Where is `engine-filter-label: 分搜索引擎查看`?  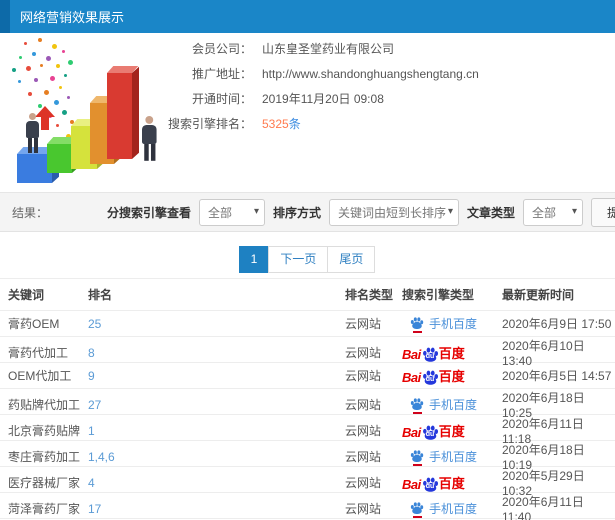 engine-filter-label: 分搜索引擎查看 is located at coordinates (148, 212).